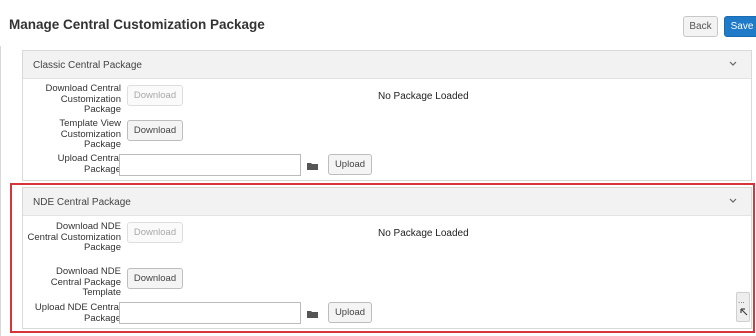 This screenshot has width=756, height=336. What do you see at coordinates (387, 202) in the screenshot?
I see `nde-section-header: NDE Central Package` at bounding box center [387, 202].